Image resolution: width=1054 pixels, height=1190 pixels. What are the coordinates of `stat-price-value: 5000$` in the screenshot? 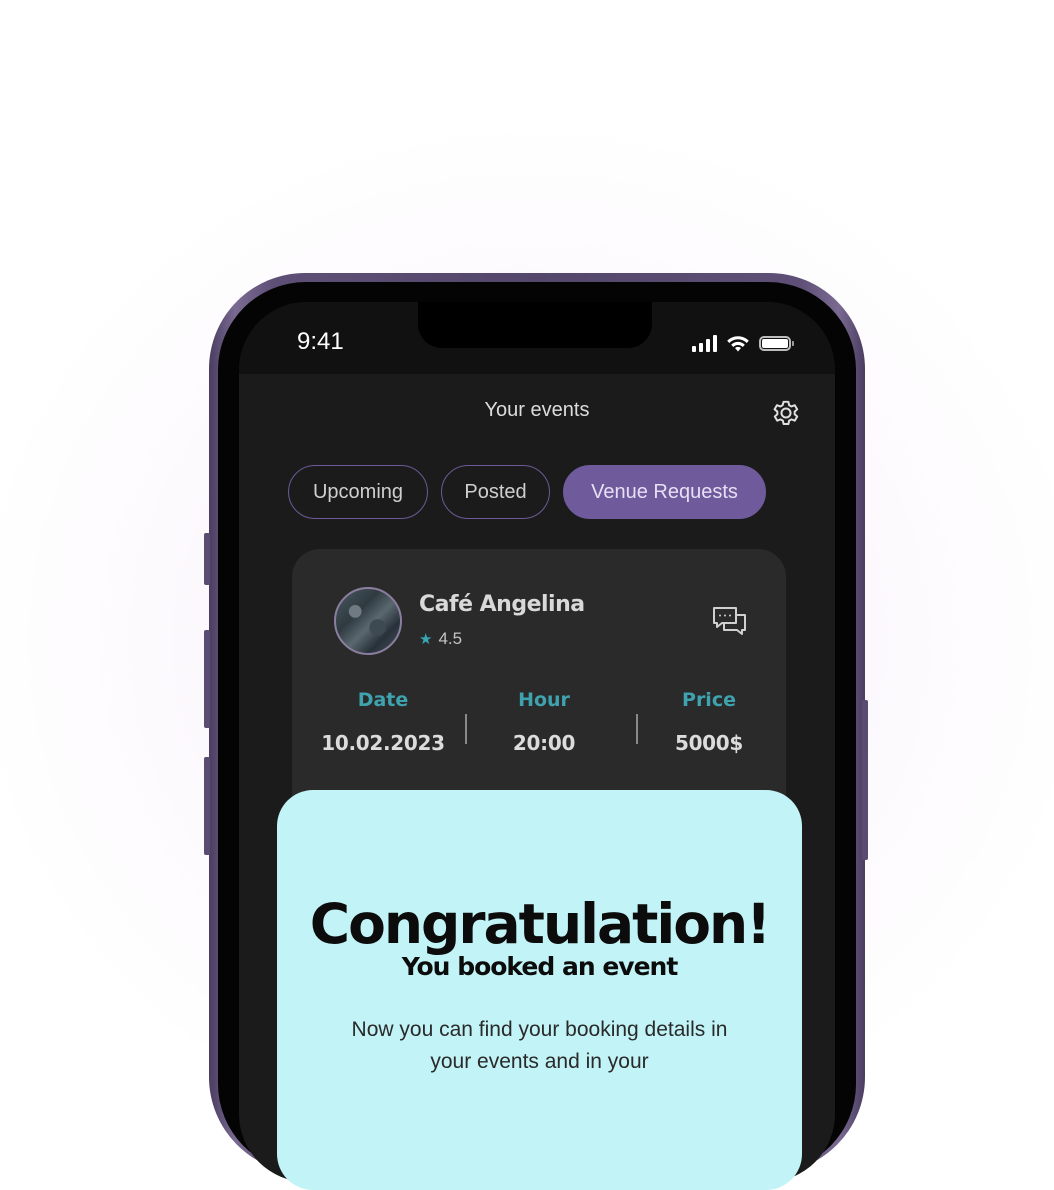 It's located at (709, 743).